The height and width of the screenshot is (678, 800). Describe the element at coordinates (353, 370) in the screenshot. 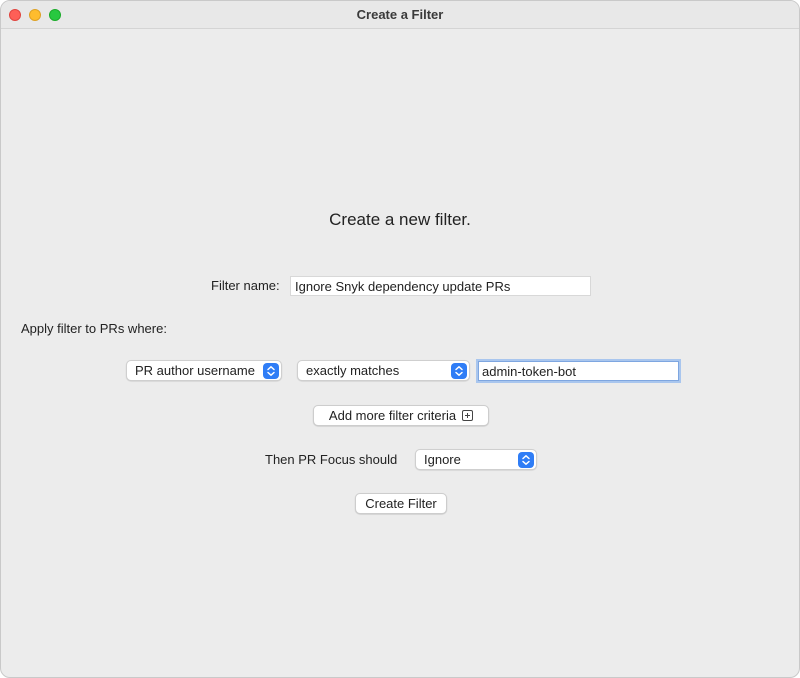

I see `criteria-operator-value: exactly matches` at that location.